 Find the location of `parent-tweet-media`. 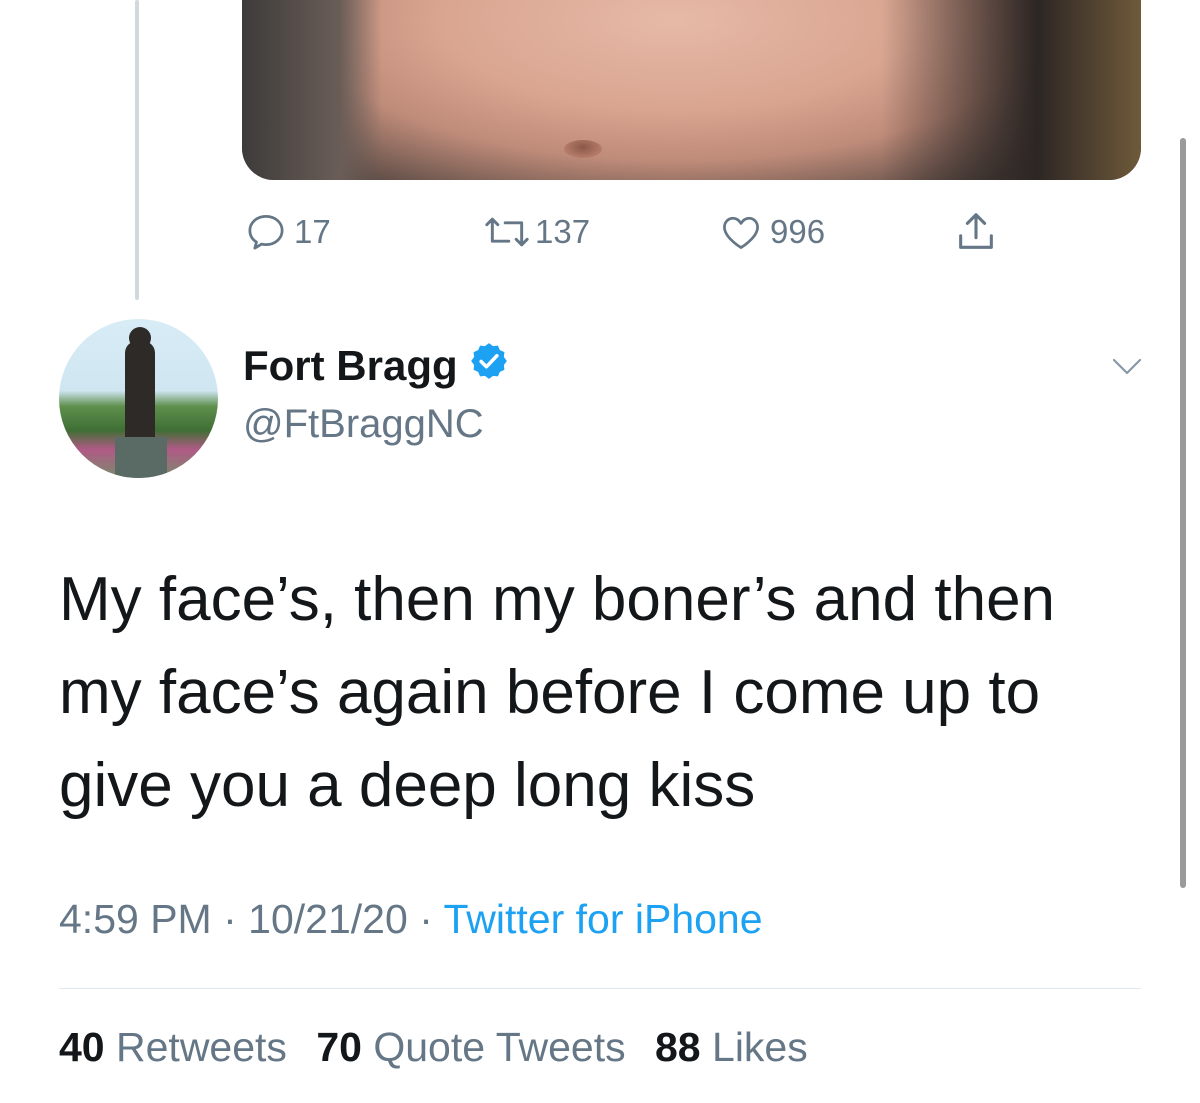

parent-tweet-media is located at coordinates (691, 90).